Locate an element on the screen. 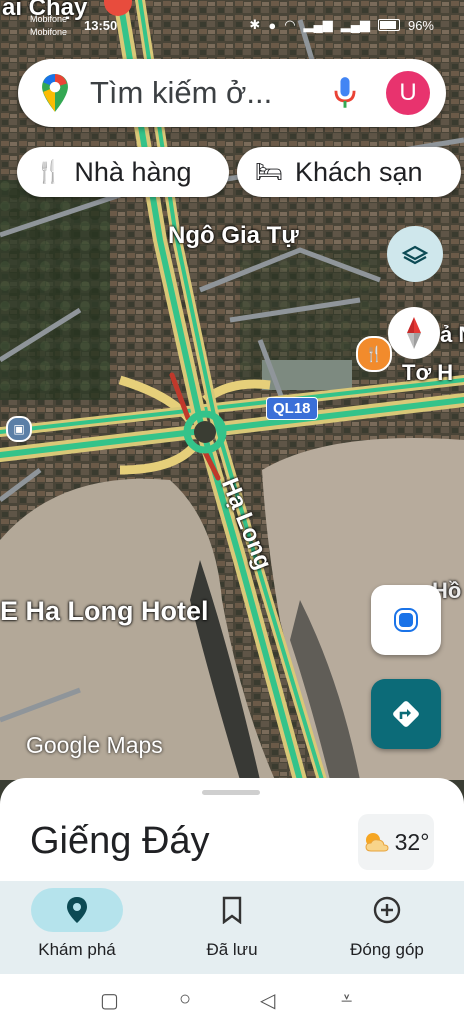 The height and width of the screenshot is (1024, 464). bookmark-icon is located at coordinates (232, 910).